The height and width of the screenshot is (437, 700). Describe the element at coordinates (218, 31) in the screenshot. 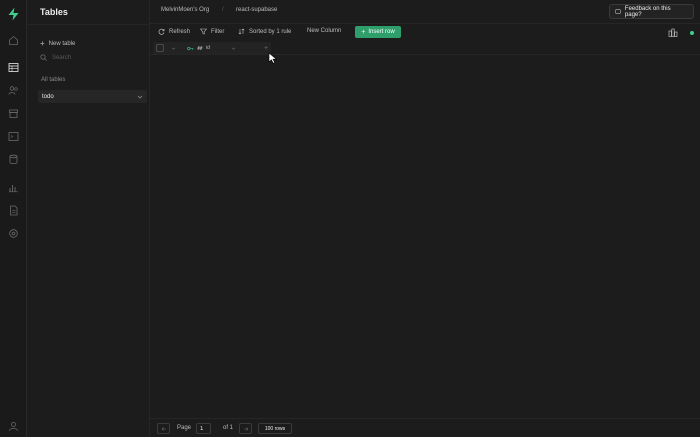

I see `filter-label: Filter` at that location.